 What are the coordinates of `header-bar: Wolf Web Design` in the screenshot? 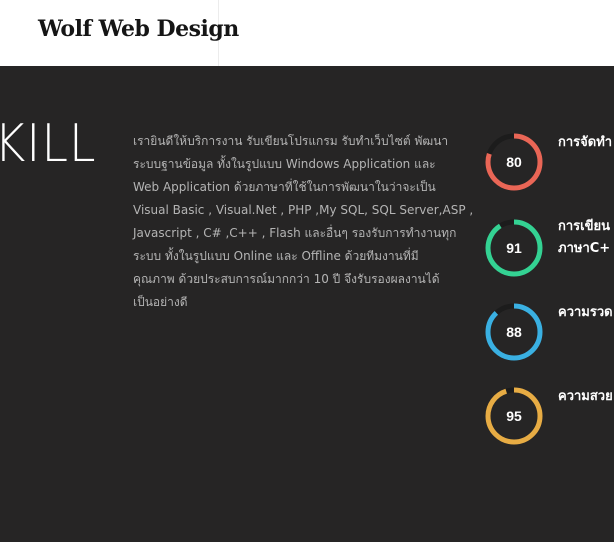 It's located at (307, 33).